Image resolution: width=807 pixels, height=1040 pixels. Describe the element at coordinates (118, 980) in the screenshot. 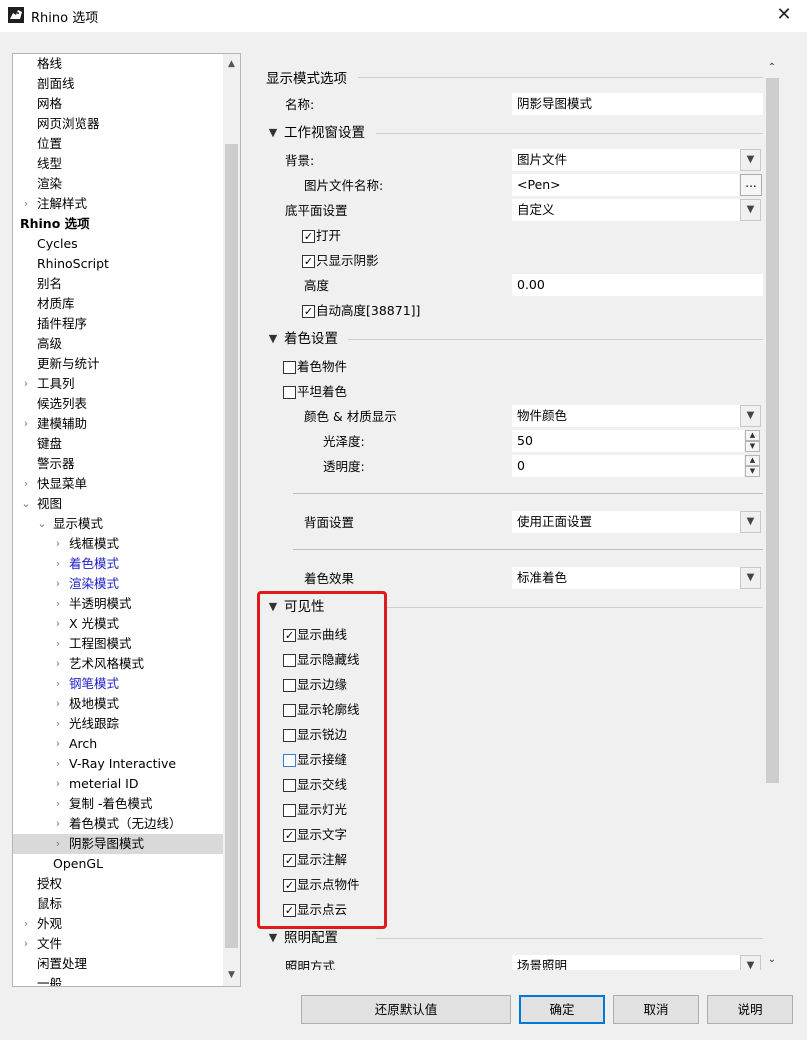

I see `tree-item: 一般` at that location.